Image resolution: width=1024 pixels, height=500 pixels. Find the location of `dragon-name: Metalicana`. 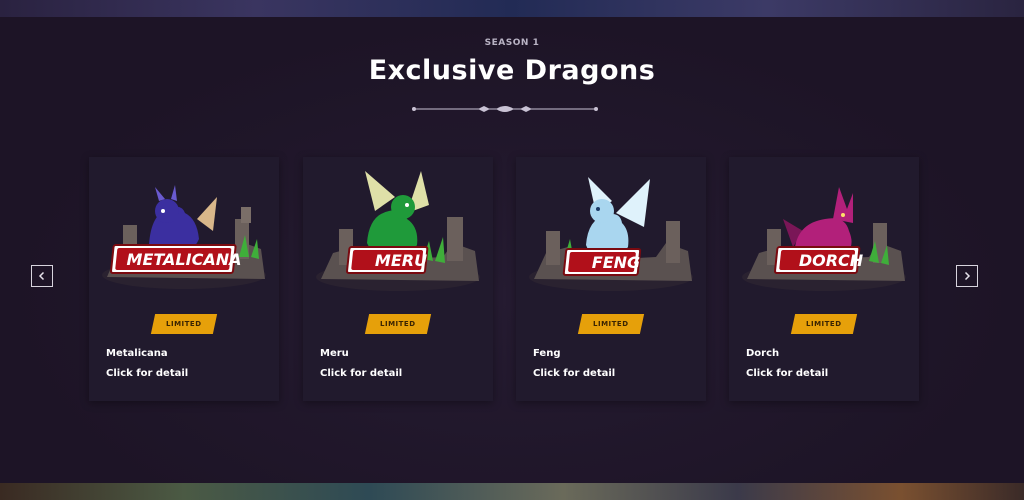

dragon-name: Metalicana is located at coordinates (137, 353).